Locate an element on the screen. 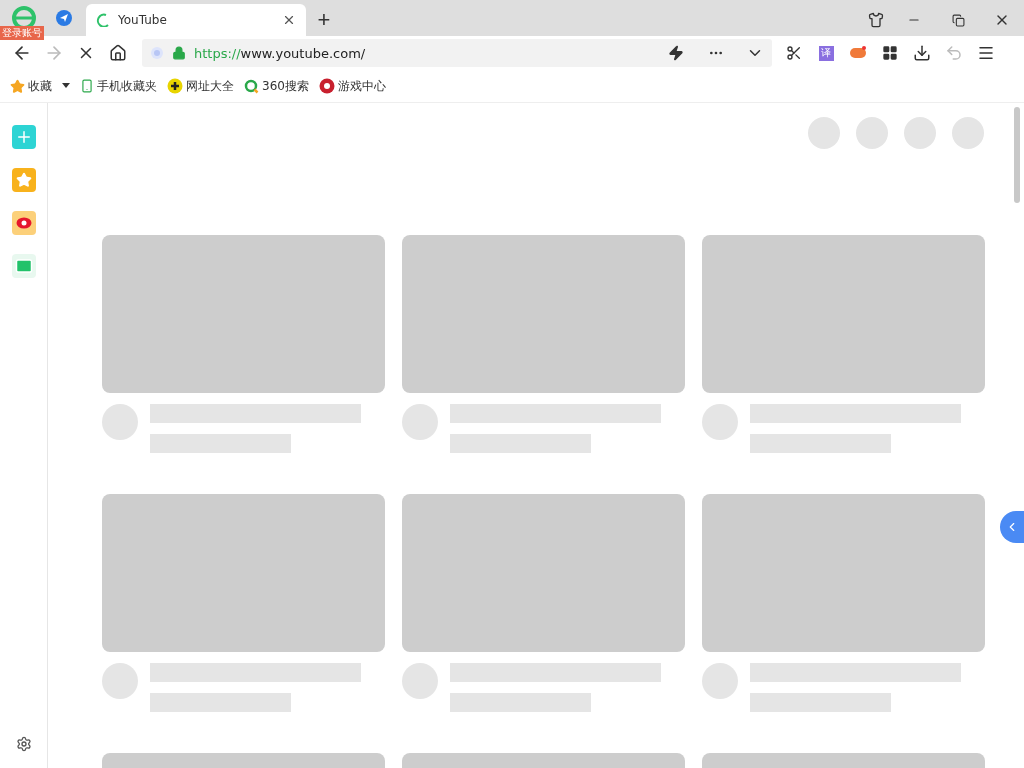 Image resolution: width=1024 pixels, height=768 pixels. collapse-button is located at coordinates (1012, 527).